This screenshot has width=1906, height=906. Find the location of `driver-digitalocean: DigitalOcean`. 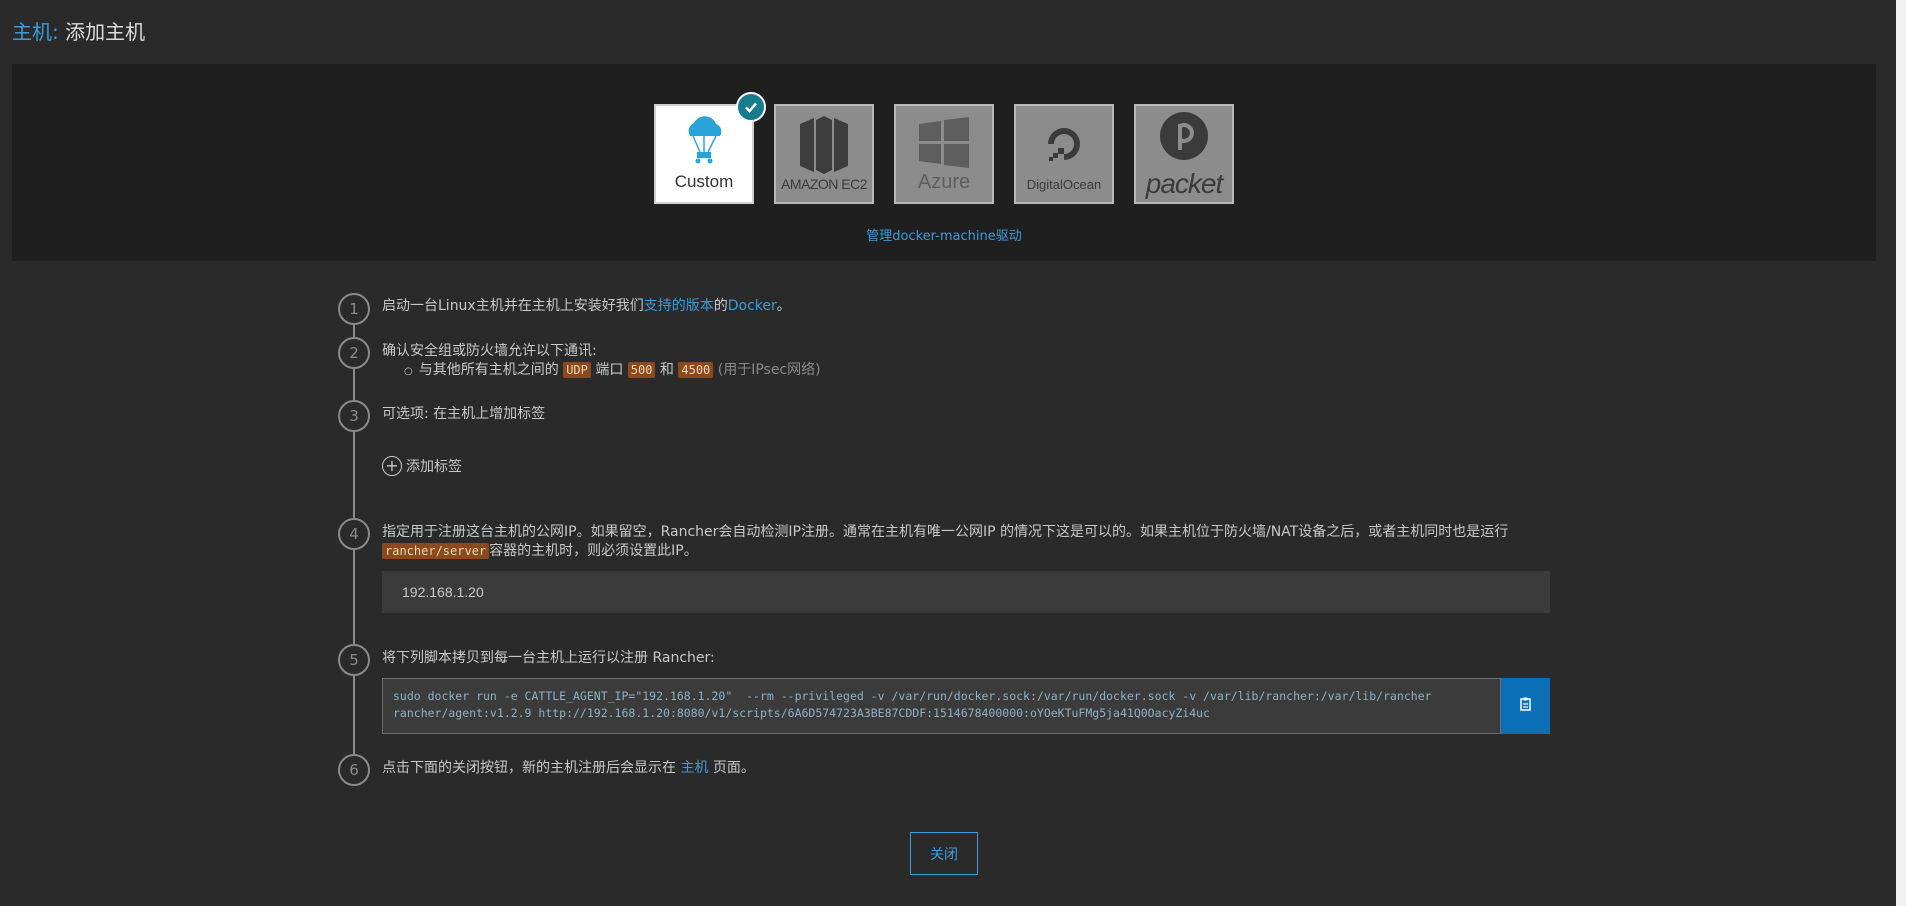

driver-digitalocean: DigitalOcean is located at coordinates (1064, 154).